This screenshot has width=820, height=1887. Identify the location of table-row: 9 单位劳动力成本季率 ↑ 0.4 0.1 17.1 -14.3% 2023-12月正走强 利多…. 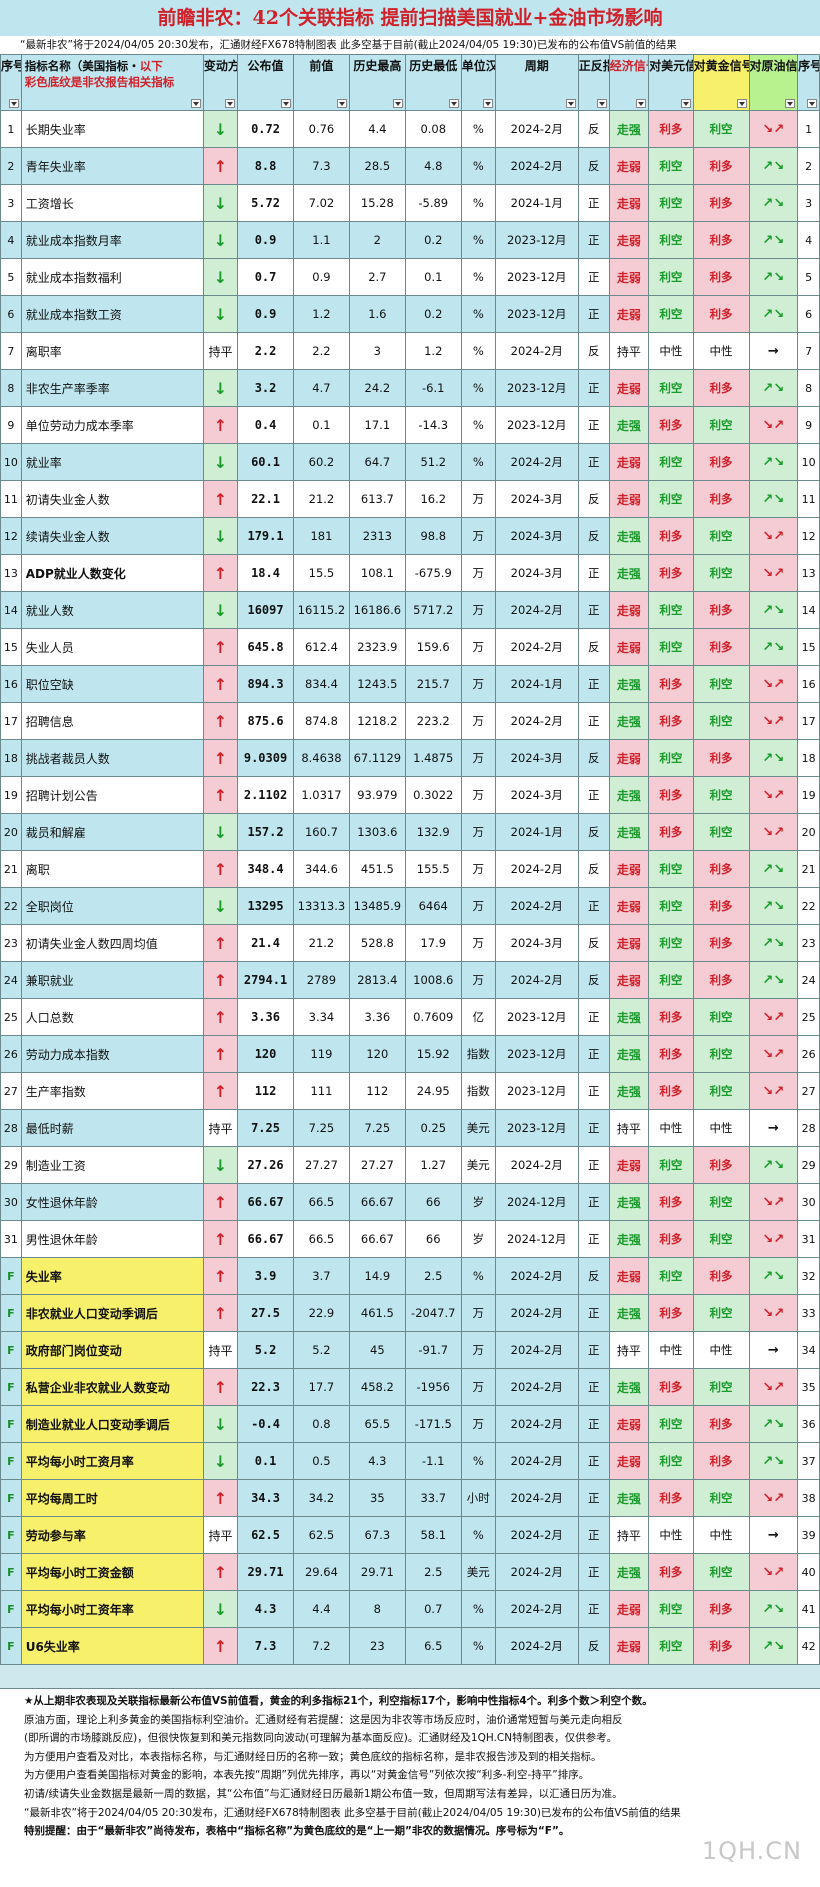
(410, 425).